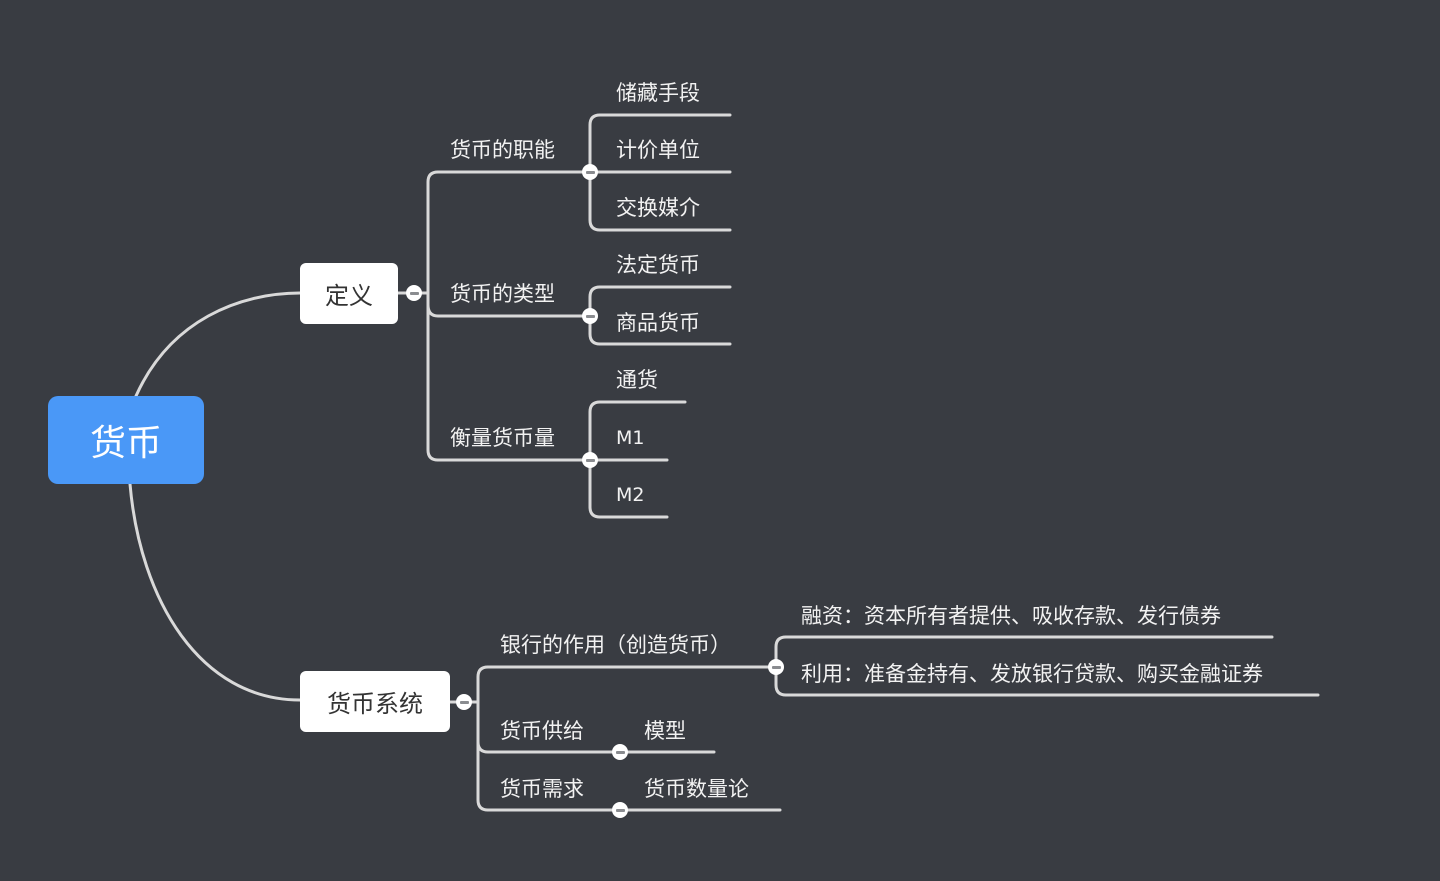 The image size is (1440, 881). I want to click on topic-money-demand: 货币需求, so click(542, 789).